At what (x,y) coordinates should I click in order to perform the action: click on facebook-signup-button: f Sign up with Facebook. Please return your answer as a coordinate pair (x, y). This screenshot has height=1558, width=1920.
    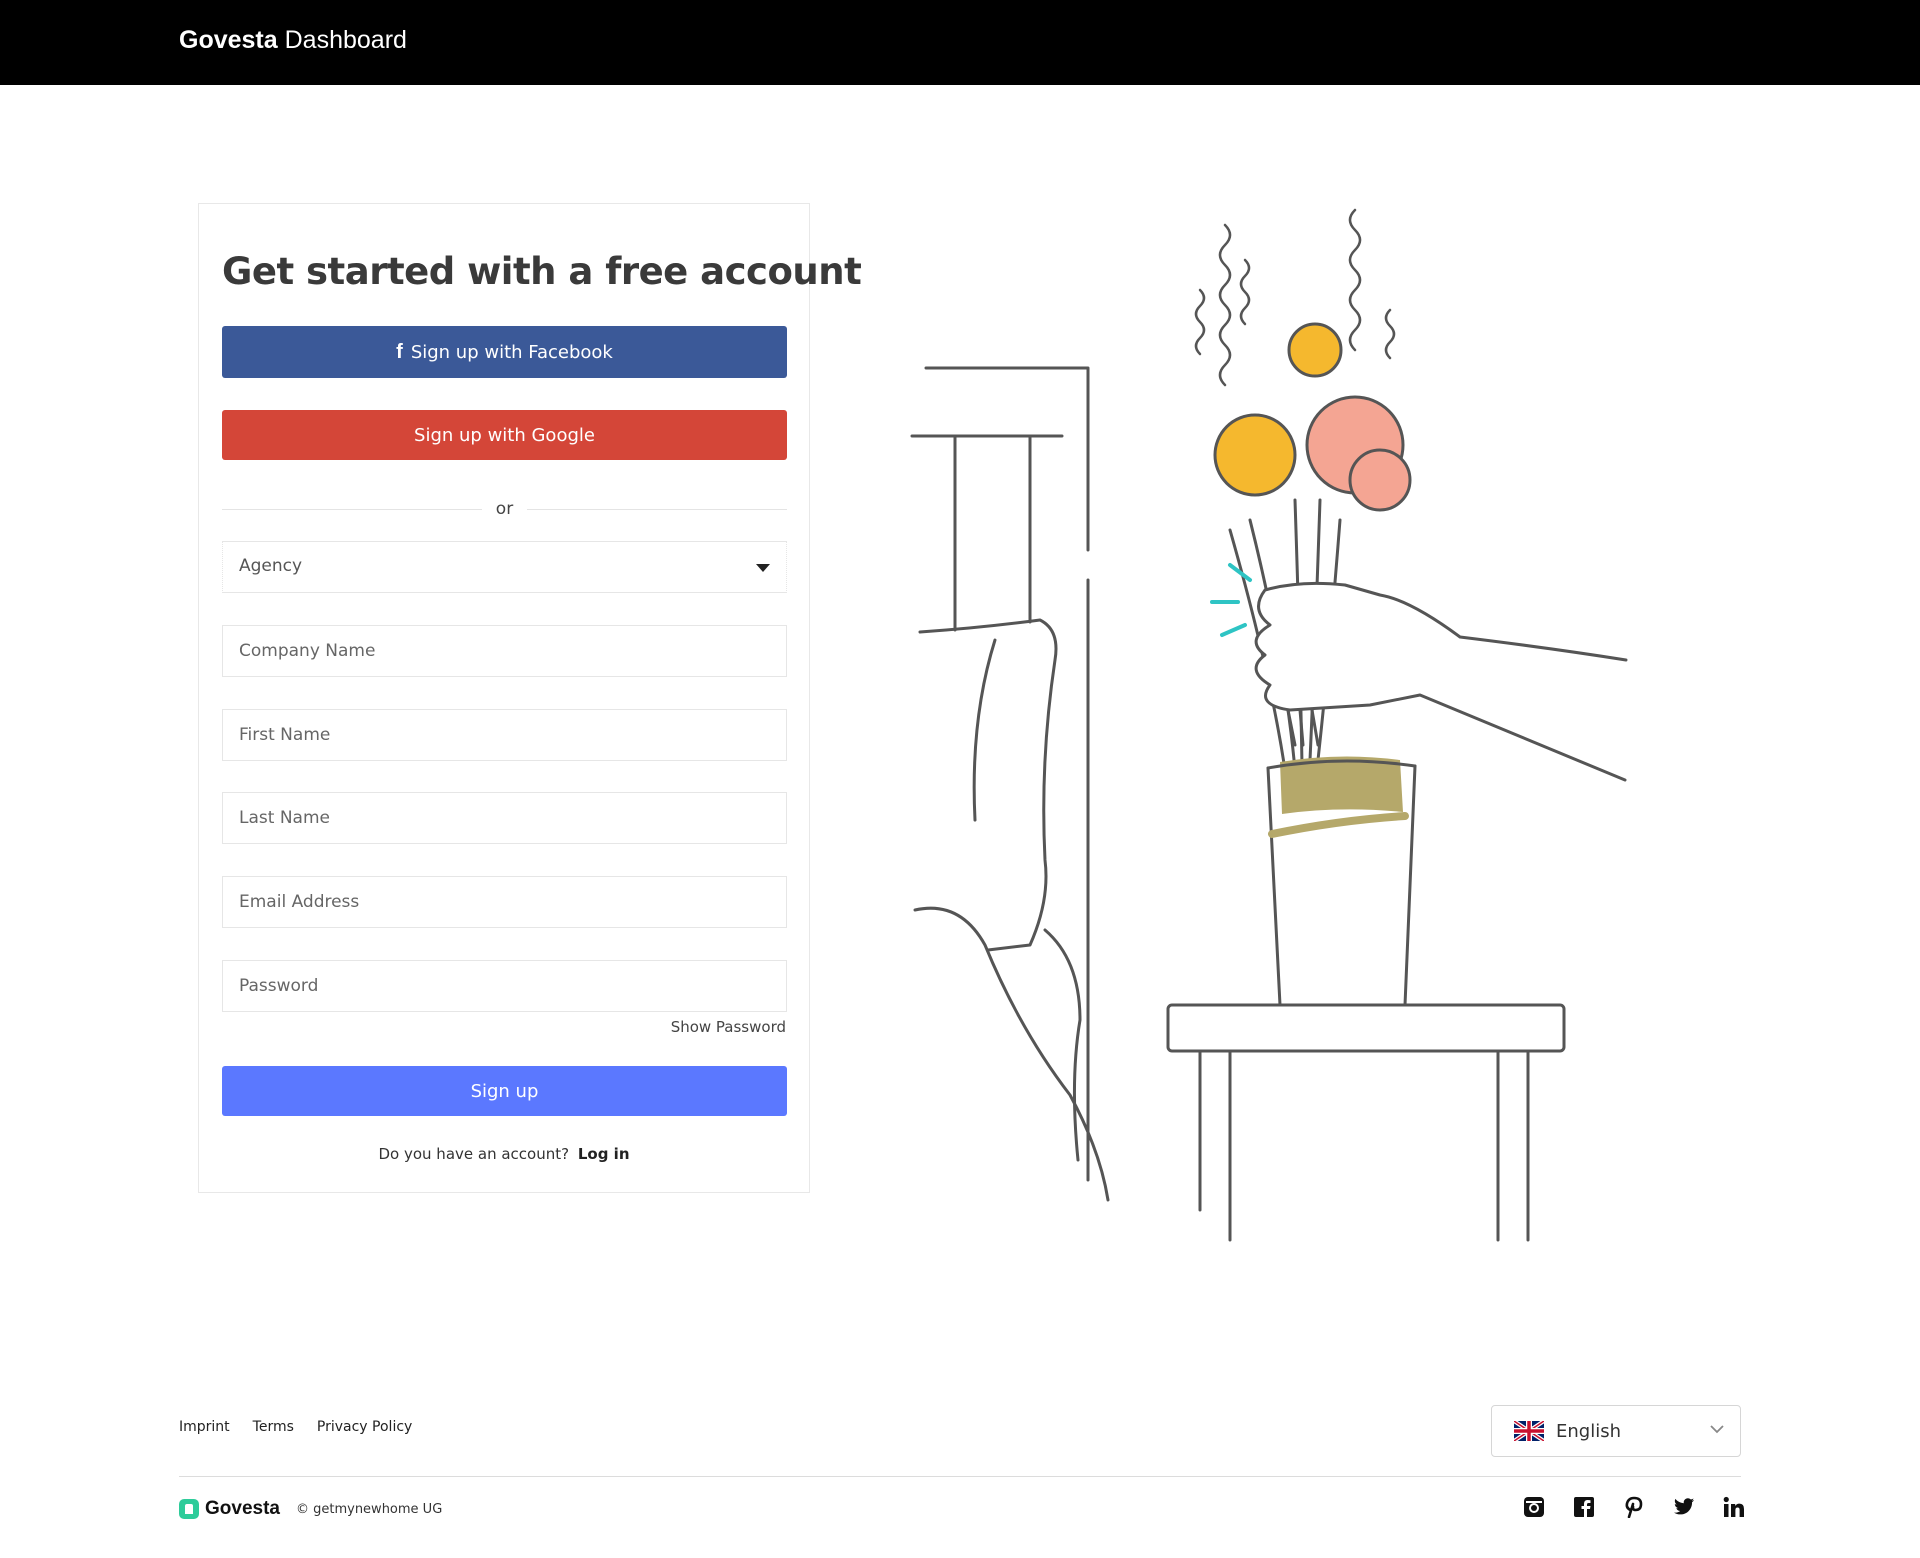
    Looking at the image, I should click on (504, 352).